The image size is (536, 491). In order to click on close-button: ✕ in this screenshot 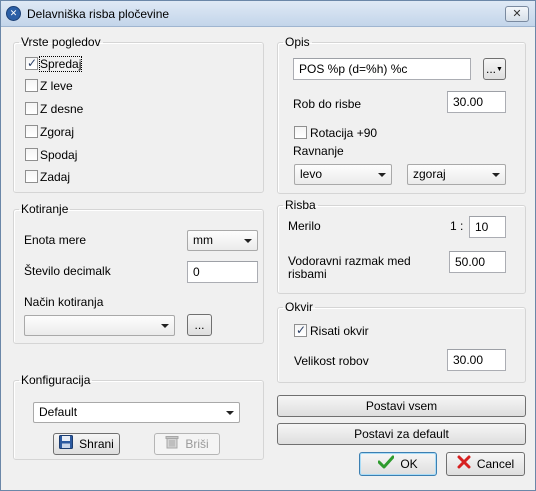, I will do `click(517, 14)`.